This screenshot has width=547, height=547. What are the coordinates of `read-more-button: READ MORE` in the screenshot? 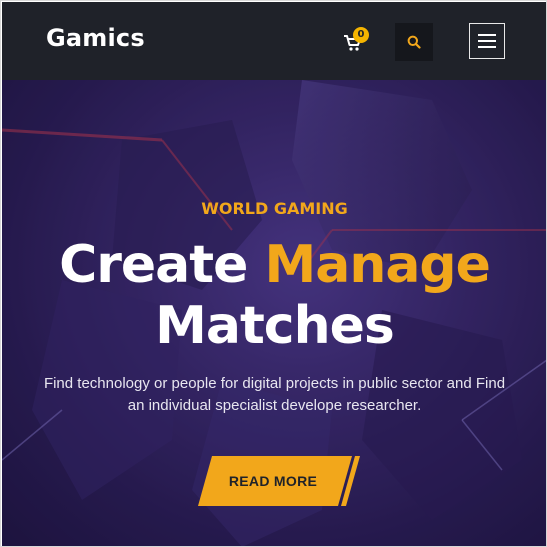 It's located at (279, 481).